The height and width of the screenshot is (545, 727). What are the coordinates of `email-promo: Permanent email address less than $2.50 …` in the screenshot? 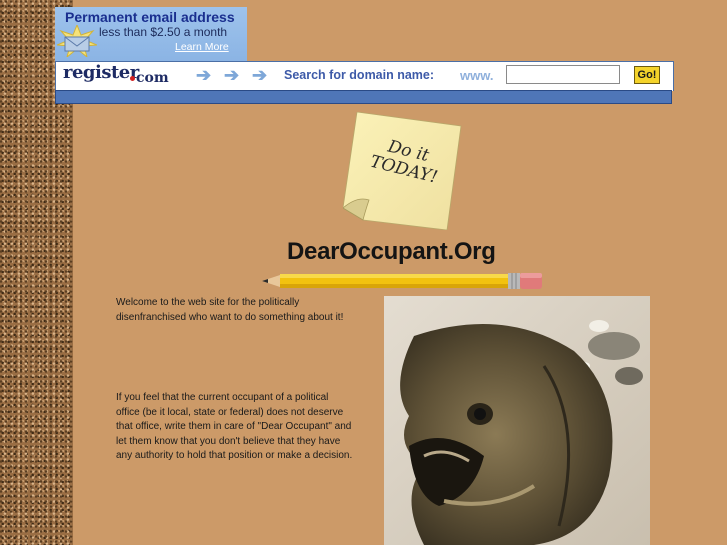 It's located at (151, 34).